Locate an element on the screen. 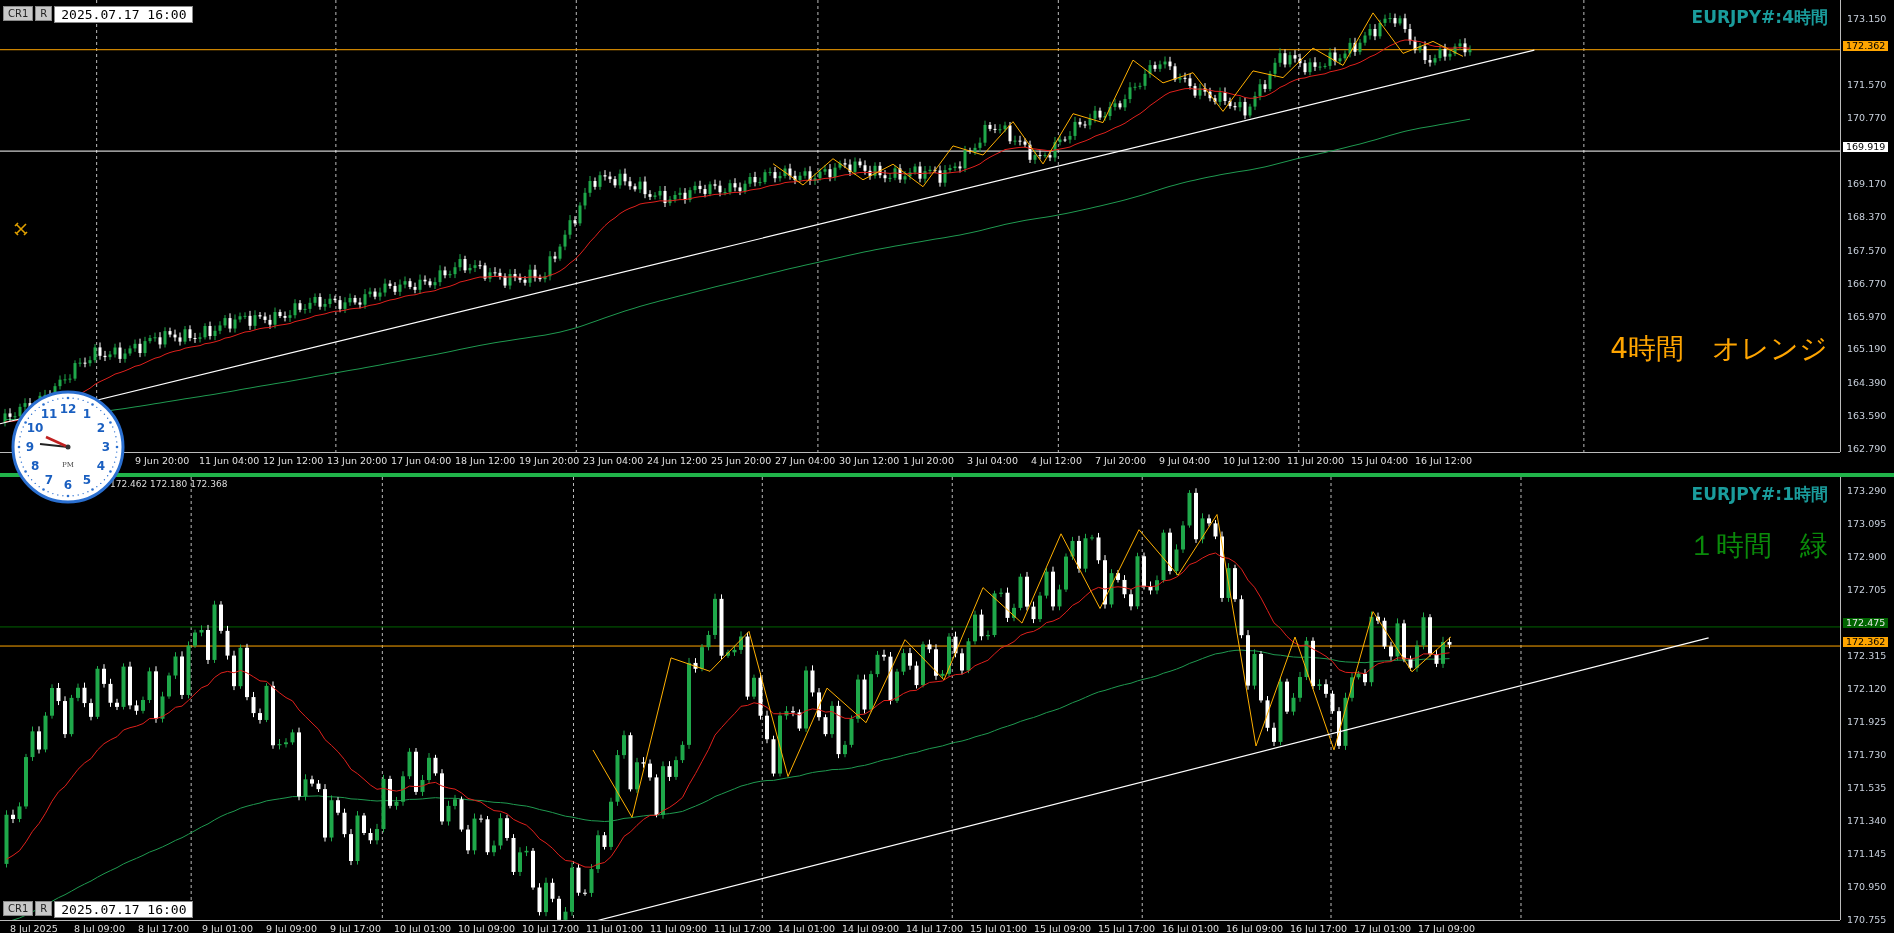 This screenshot has height=933, width=1894. time-label: 14 Jul 17:00 is located at coordinates (935, 927).